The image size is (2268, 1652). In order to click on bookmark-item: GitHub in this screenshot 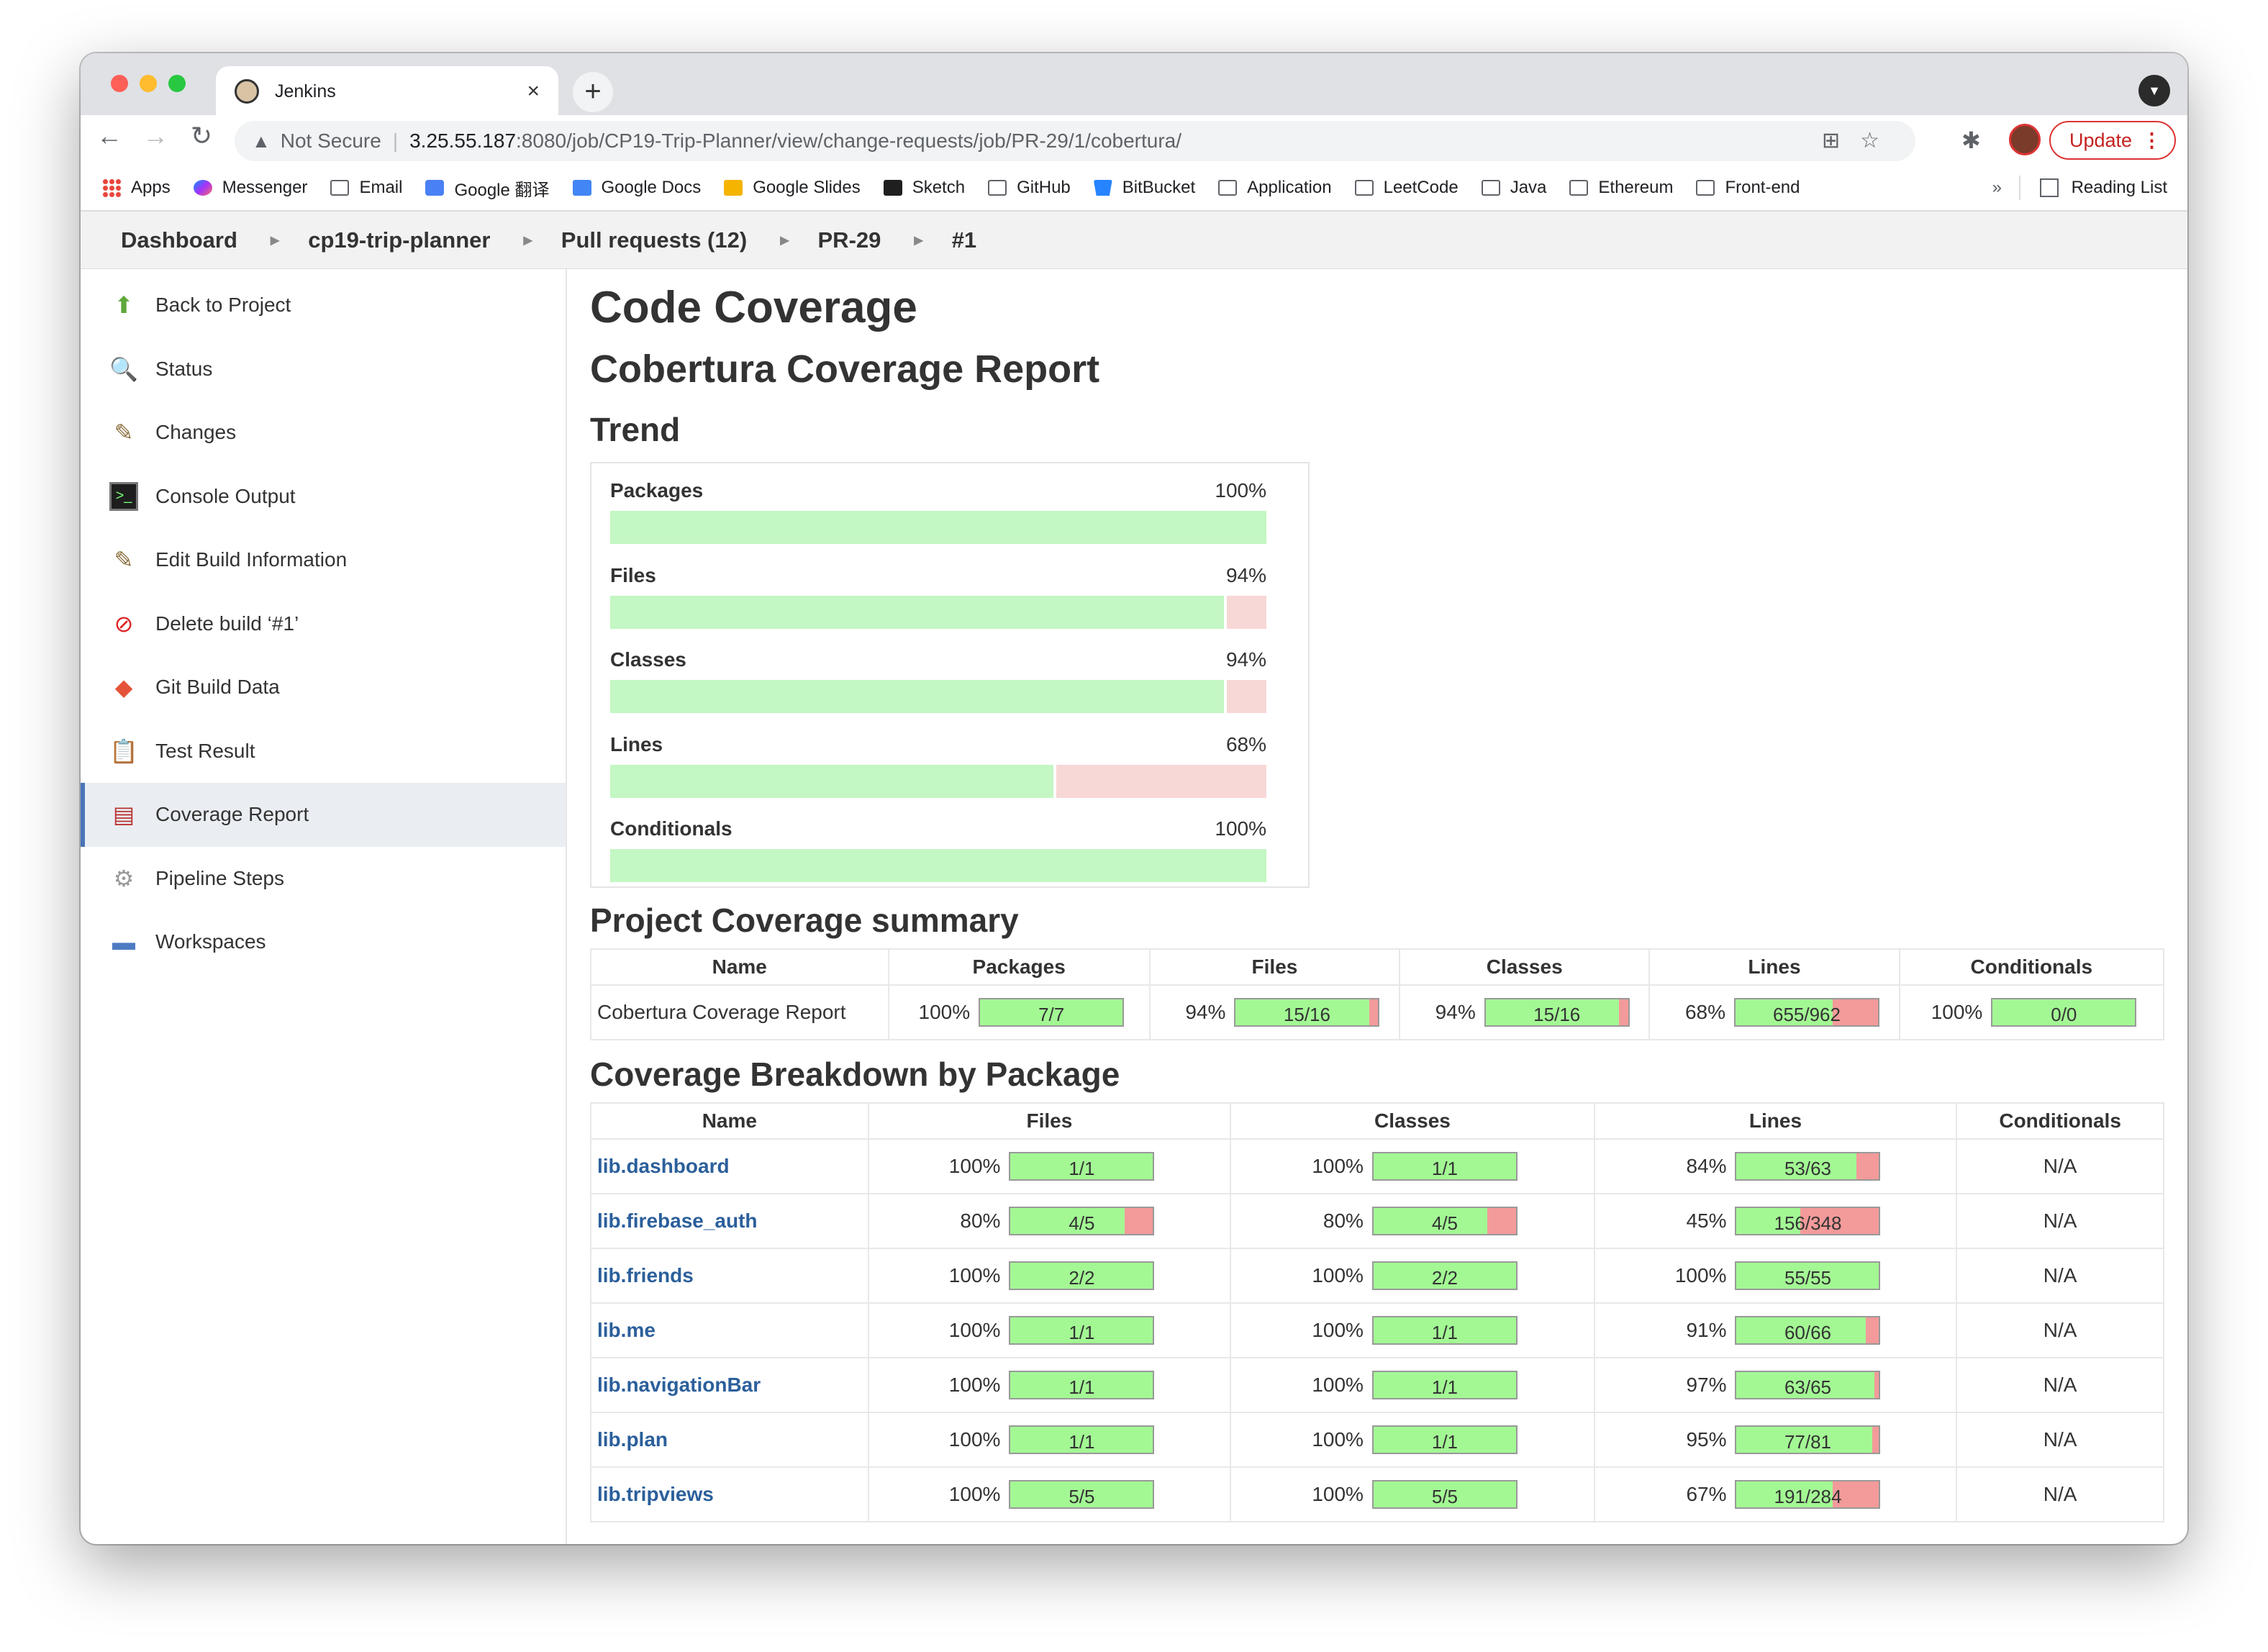, I will do `click(1029, 188)`.